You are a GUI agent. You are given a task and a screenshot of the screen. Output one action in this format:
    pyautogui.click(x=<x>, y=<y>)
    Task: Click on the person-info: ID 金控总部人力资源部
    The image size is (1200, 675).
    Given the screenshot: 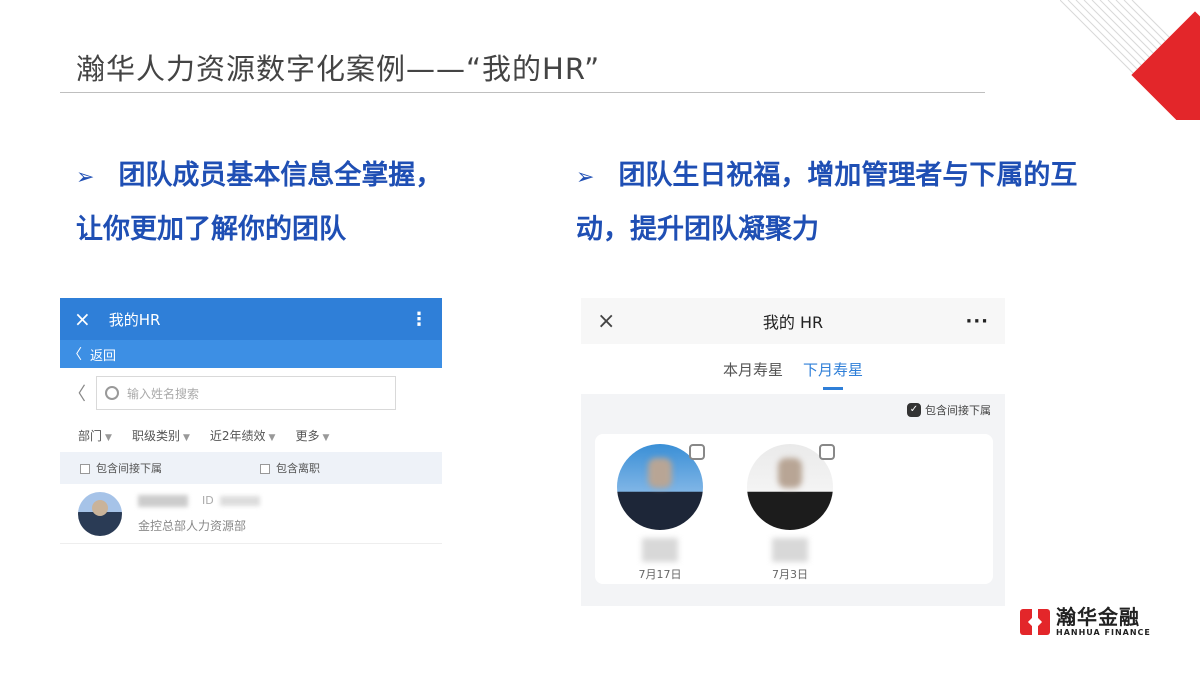 What is the action you would take?
    pyautogui.click(x=199, y=513)
    